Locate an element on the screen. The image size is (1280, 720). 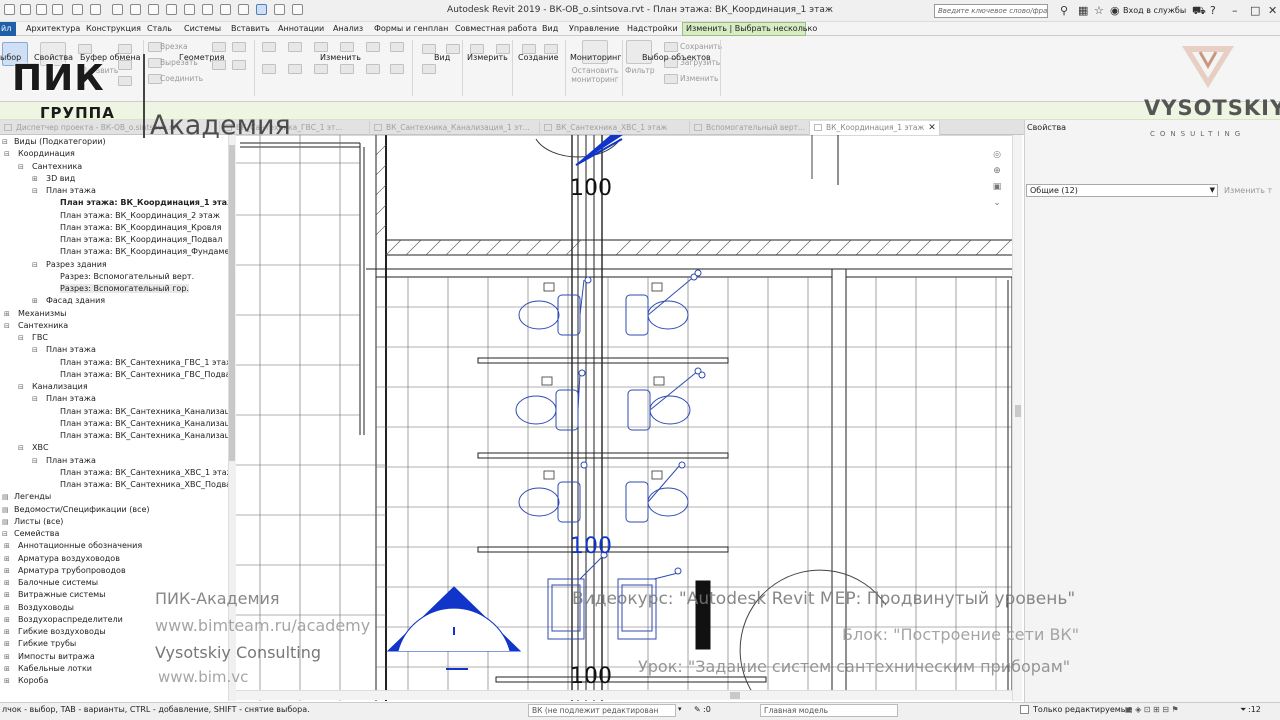
tree-item: Фасад здания is located at coordinates (75, 300).